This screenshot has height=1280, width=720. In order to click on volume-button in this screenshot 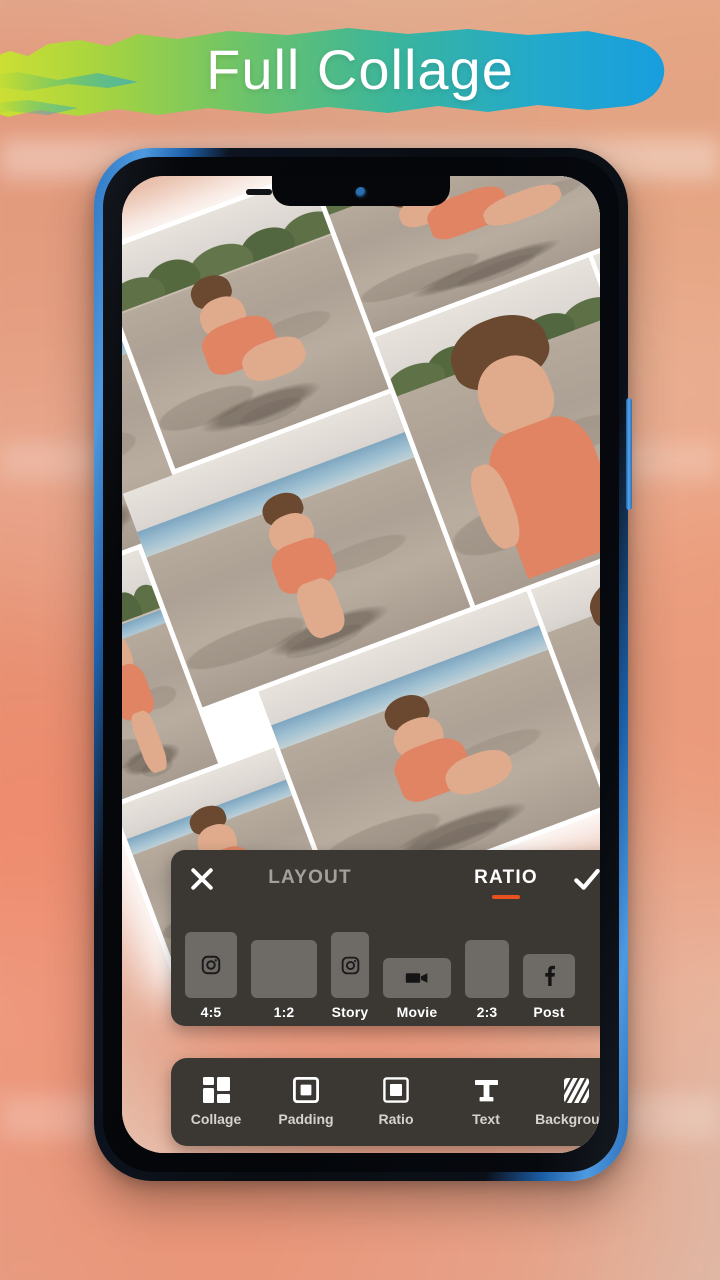, I will do `click(629, 454)`.